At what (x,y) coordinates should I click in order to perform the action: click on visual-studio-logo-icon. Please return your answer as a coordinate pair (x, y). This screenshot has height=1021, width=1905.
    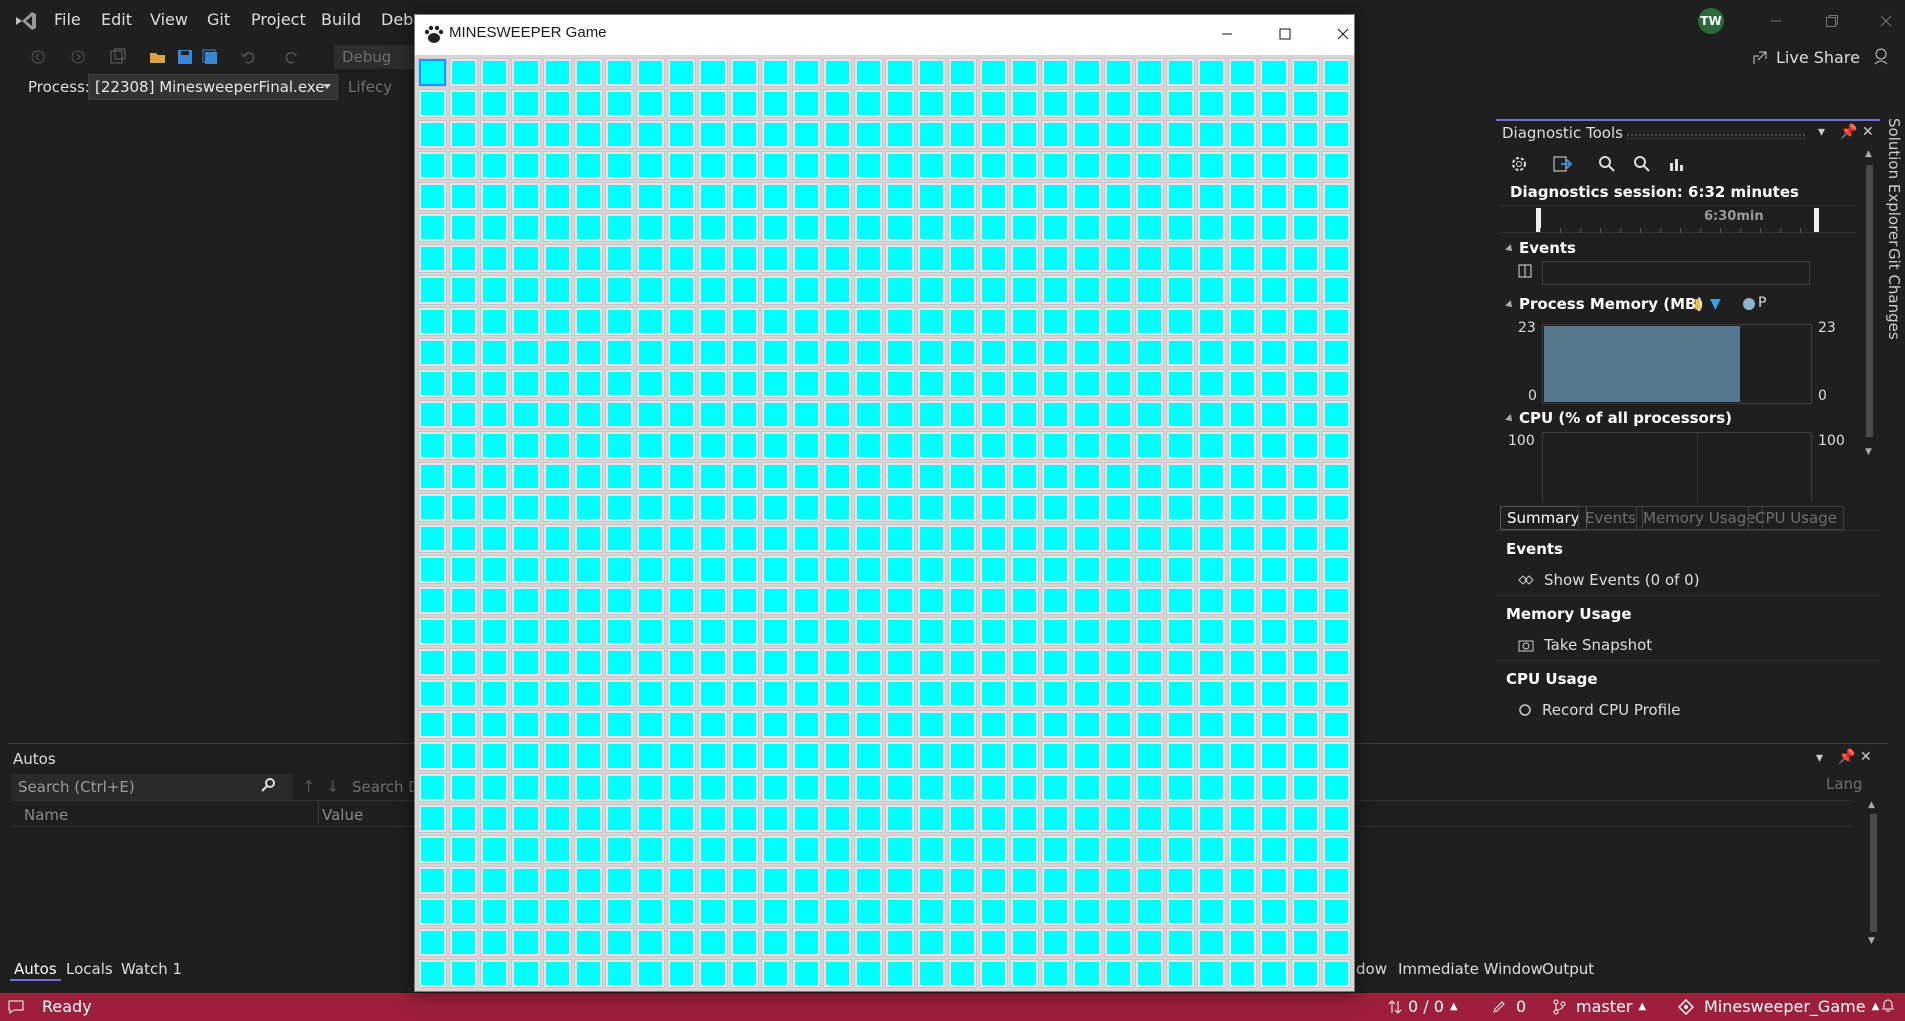
    Looking at the image, I should click on (26, 21).